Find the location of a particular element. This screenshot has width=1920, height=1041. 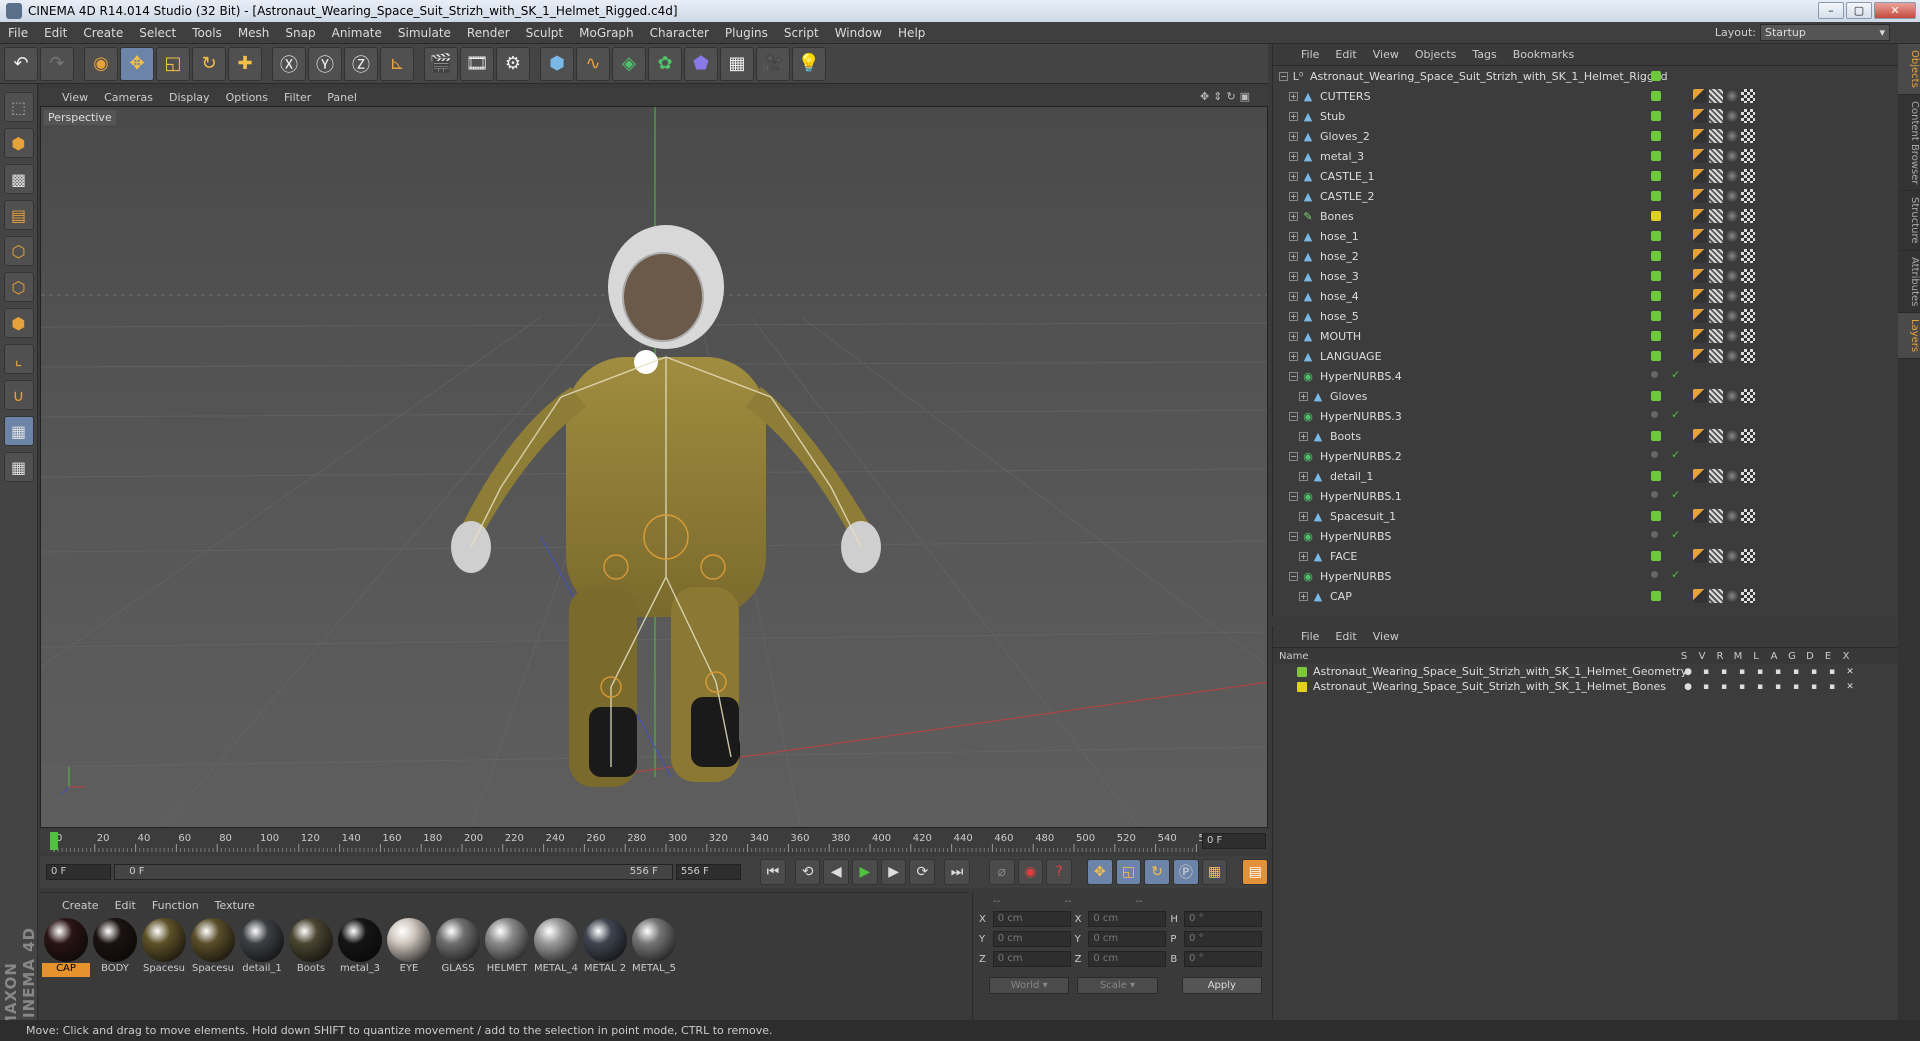

layer-col-m: M is located at coordinates (1738, 656).